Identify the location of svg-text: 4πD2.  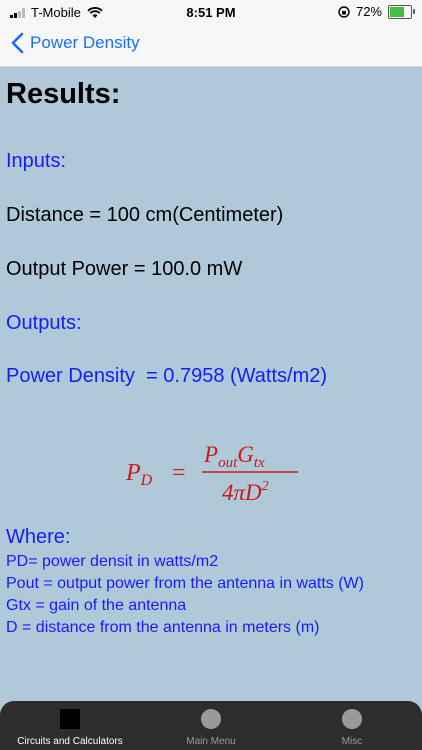
(245, 492).